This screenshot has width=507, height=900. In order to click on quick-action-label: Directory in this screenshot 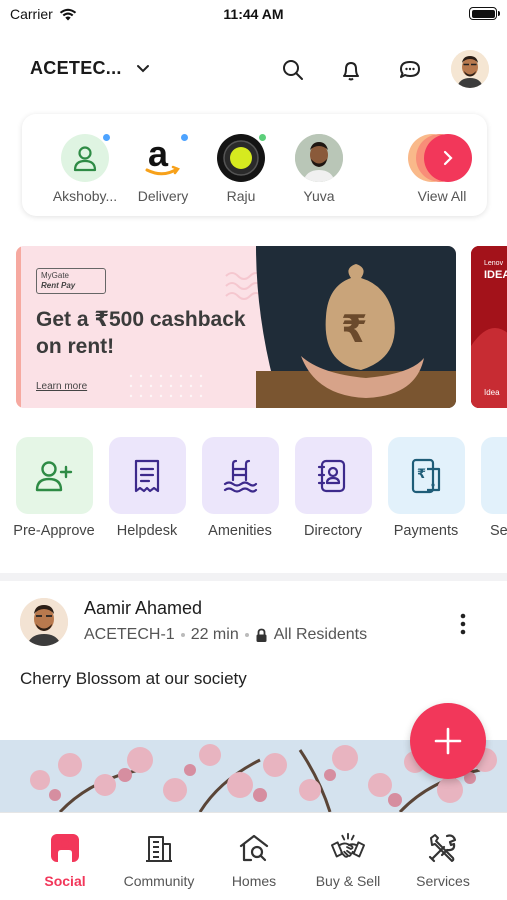, I will do `click(332, 531)`.